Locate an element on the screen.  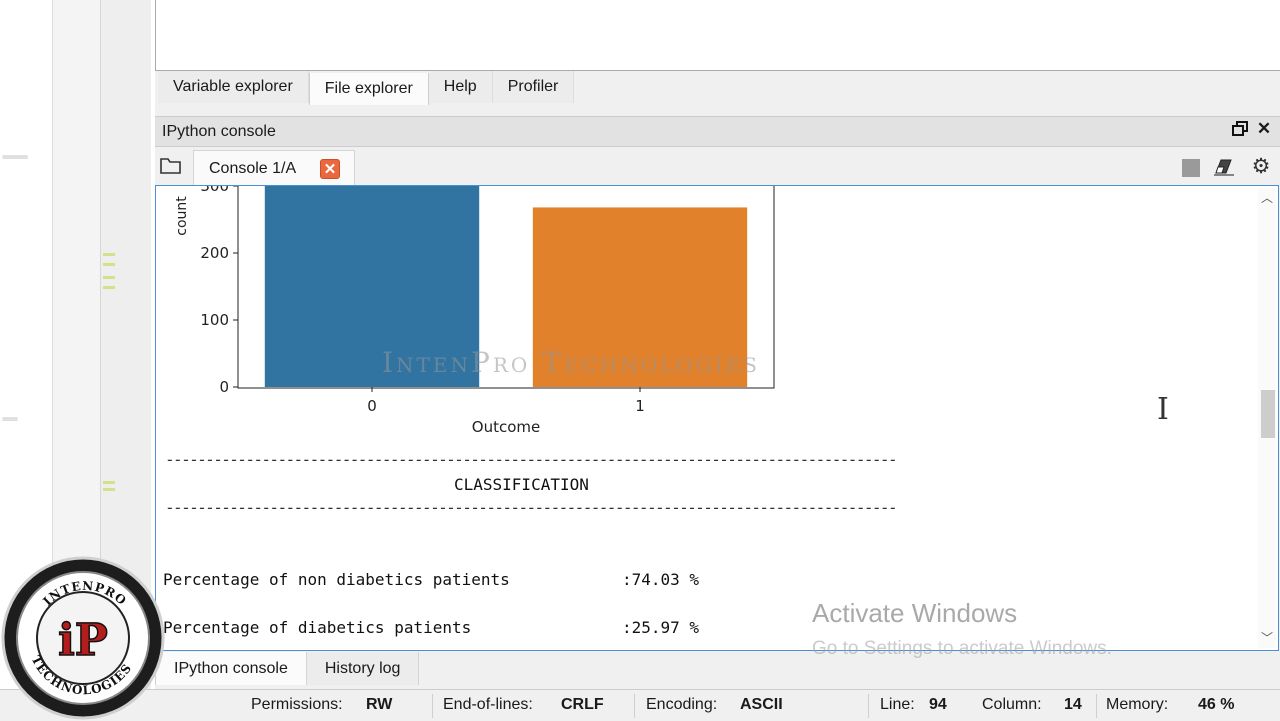
y-tick-label: 100 is located at coordinates (214, 320).